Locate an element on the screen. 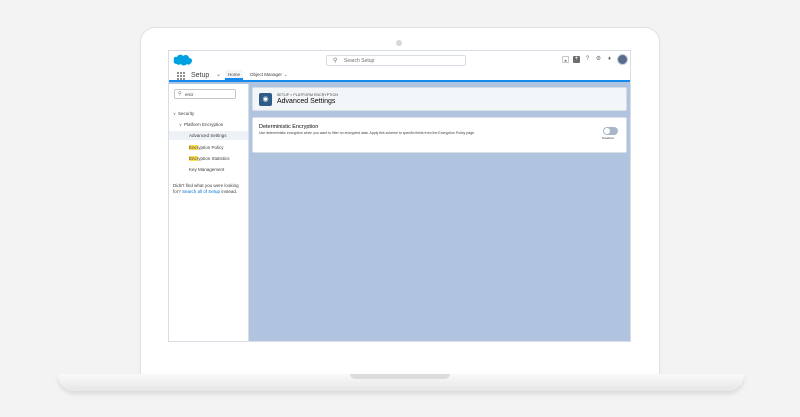 This screenshot has width=800, height=417. app-name: Setup is located at coordinates (200, 75).